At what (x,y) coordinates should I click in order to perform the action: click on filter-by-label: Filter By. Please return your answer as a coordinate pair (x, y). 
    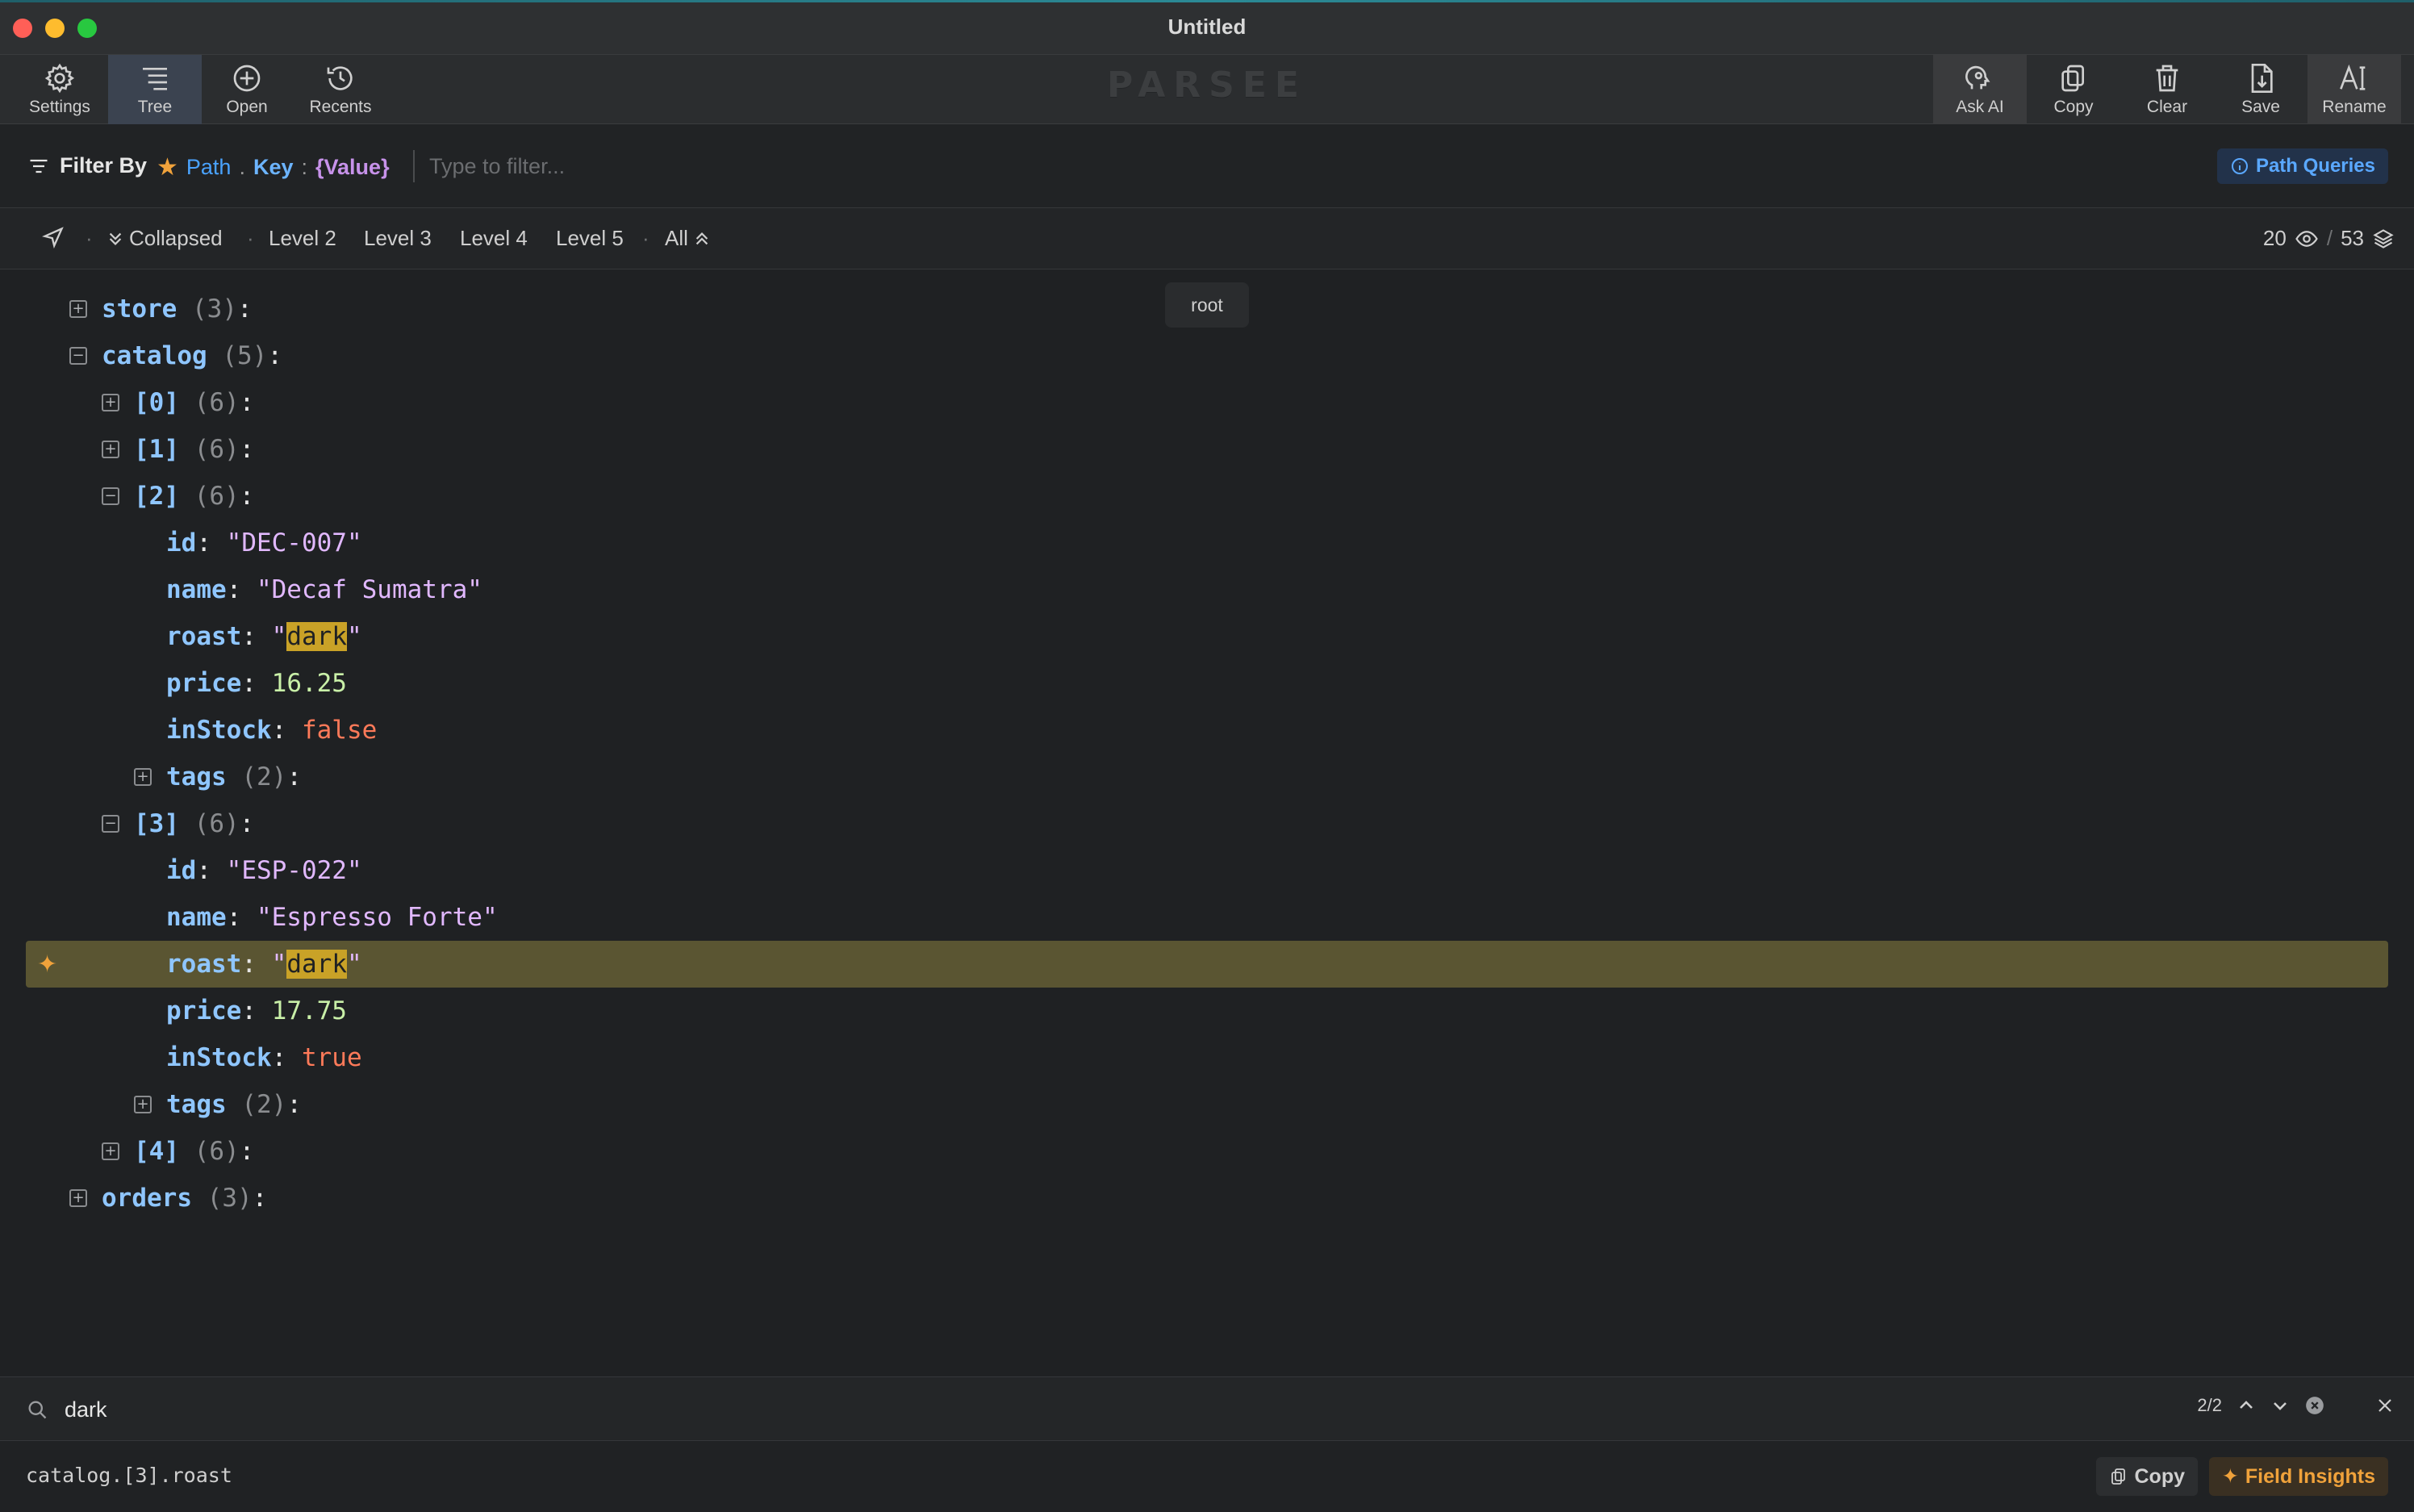
    Looking at the image, I should click on (87, 165).